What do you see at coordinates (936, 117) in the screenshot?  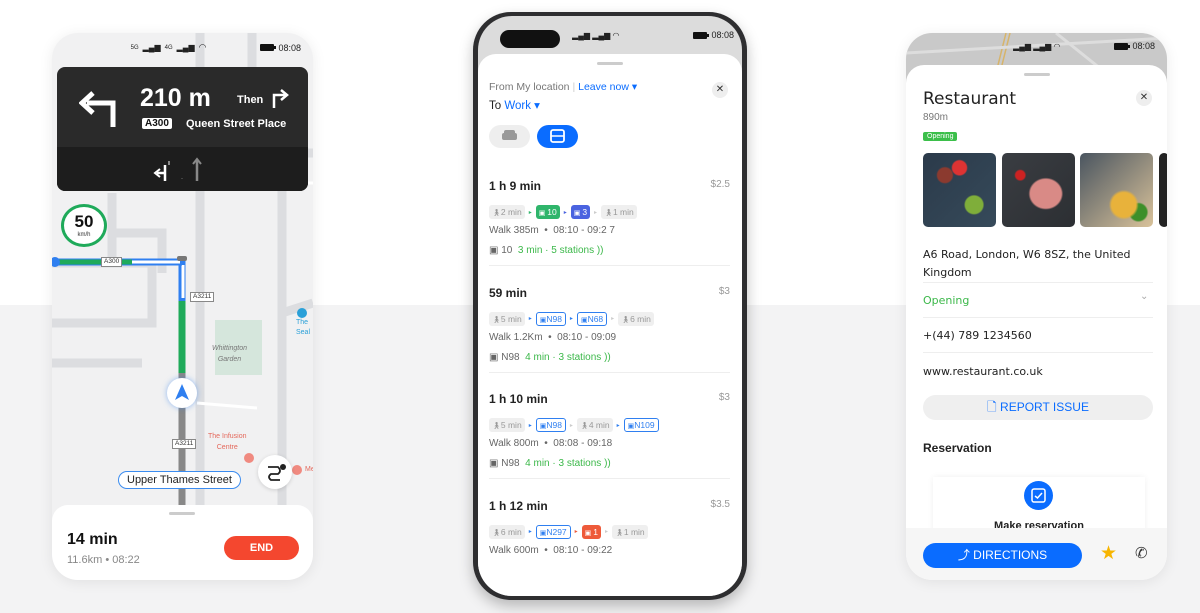 I see `place-distance: 890m` at bounding box center [936, 117].